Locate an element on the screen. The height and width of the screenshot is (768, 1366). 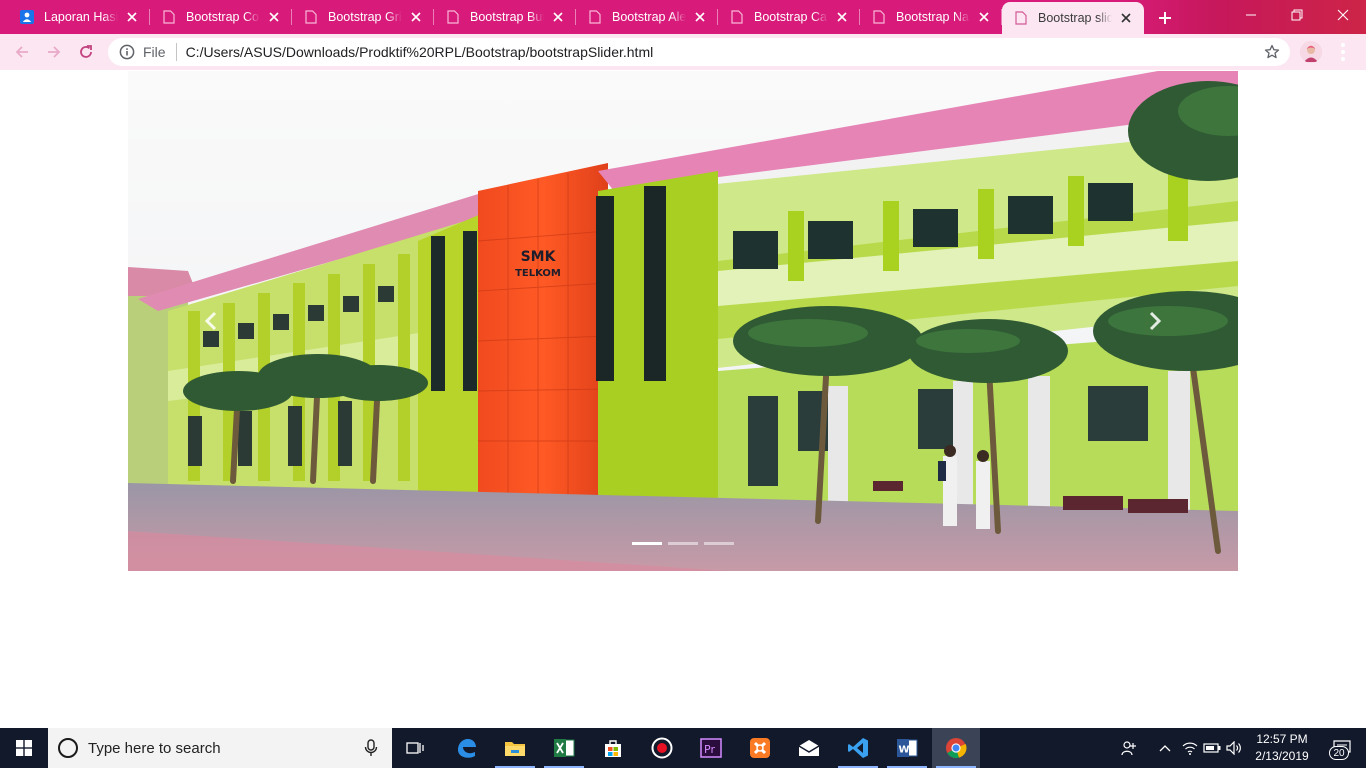
carousel-next-button is located at coordinates (1155, 321).